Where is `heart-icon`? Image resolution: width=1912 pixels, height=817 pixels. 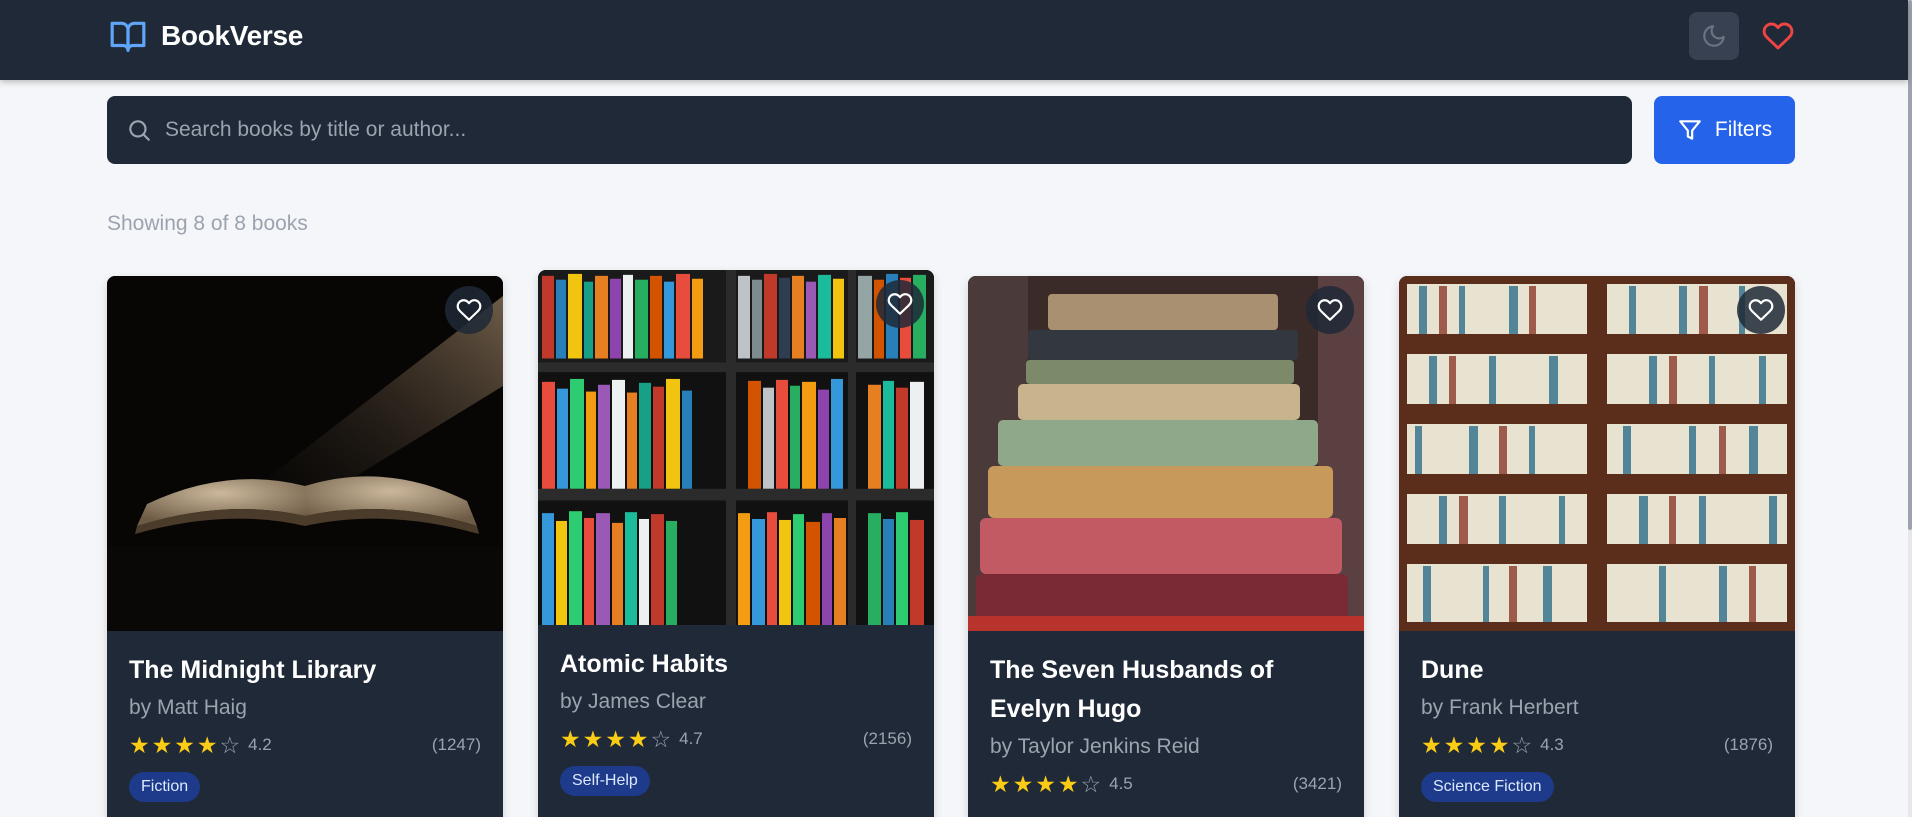
heart-icon is located at coordinates (1778, 36).